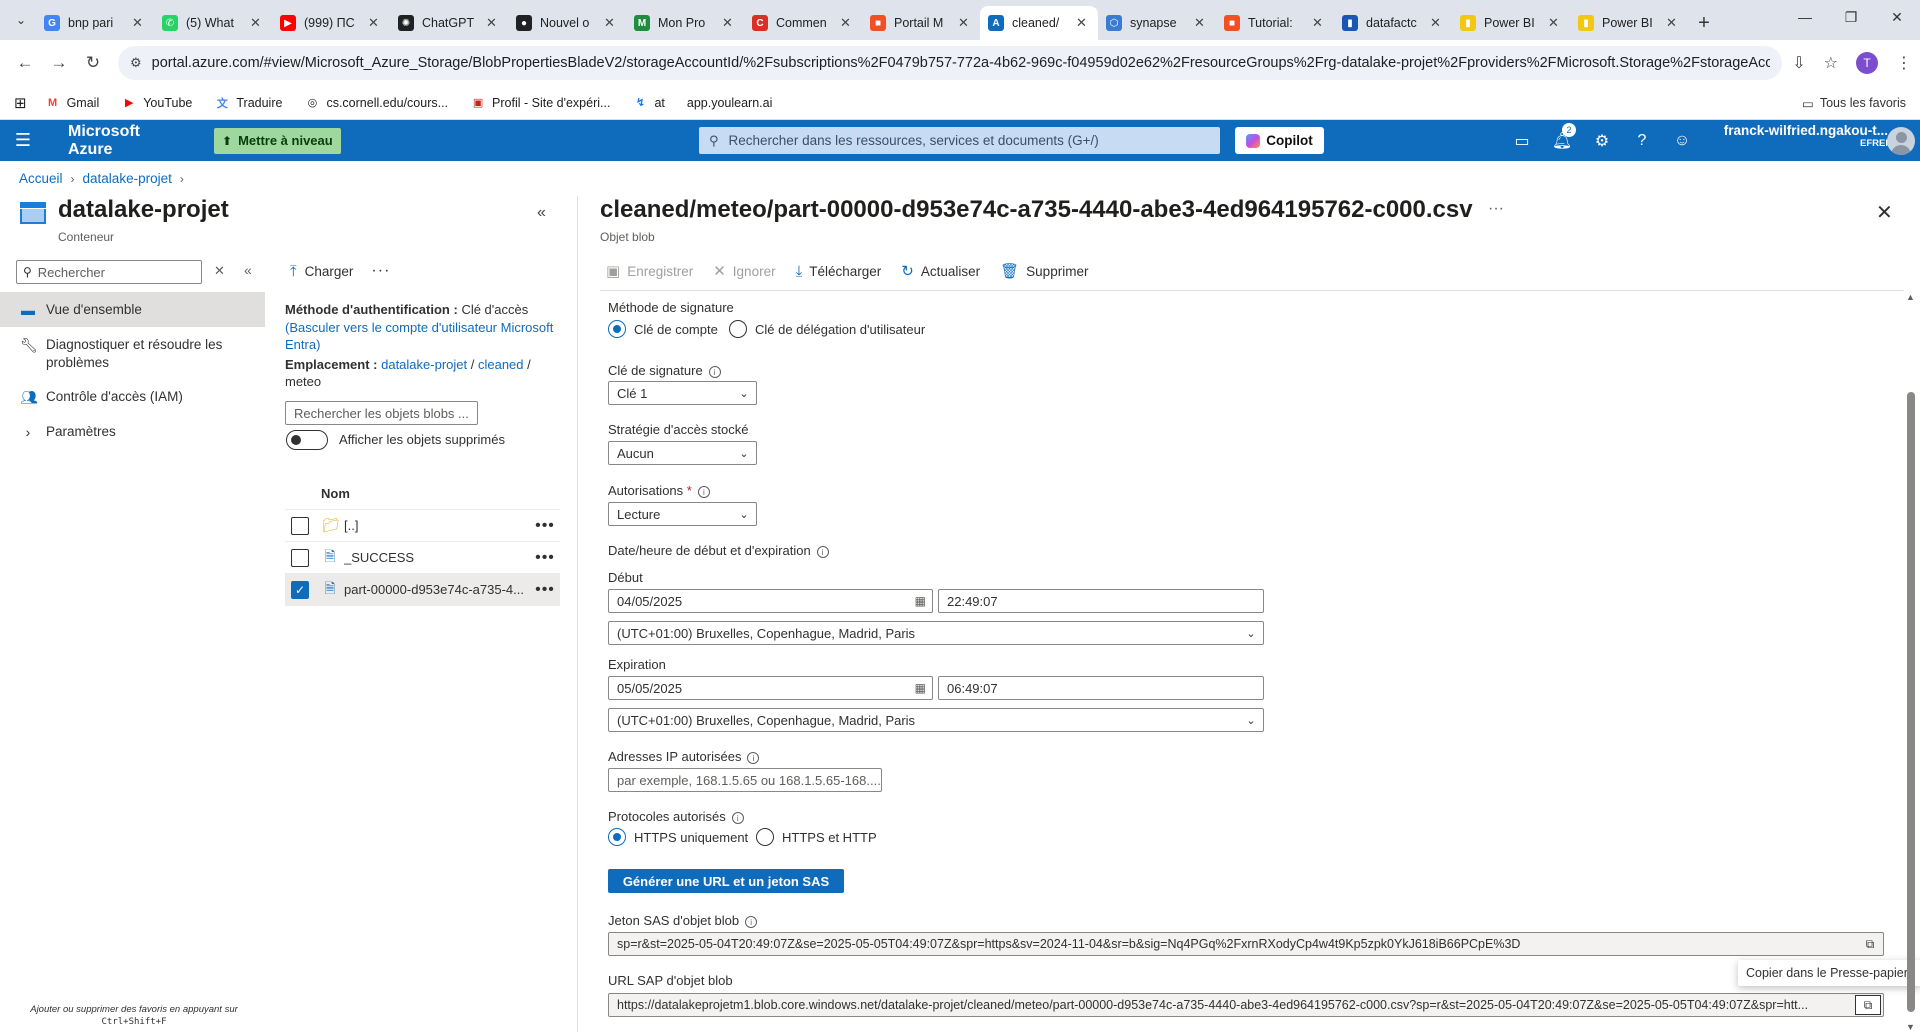 Image resolution: width=1920 pixels, height=1032 pixels. What do you see at coordinates (213, 23) in the screenshot?
I see `browser-tab: ✆ (5) What ✕` at bounding box center [213, 23].